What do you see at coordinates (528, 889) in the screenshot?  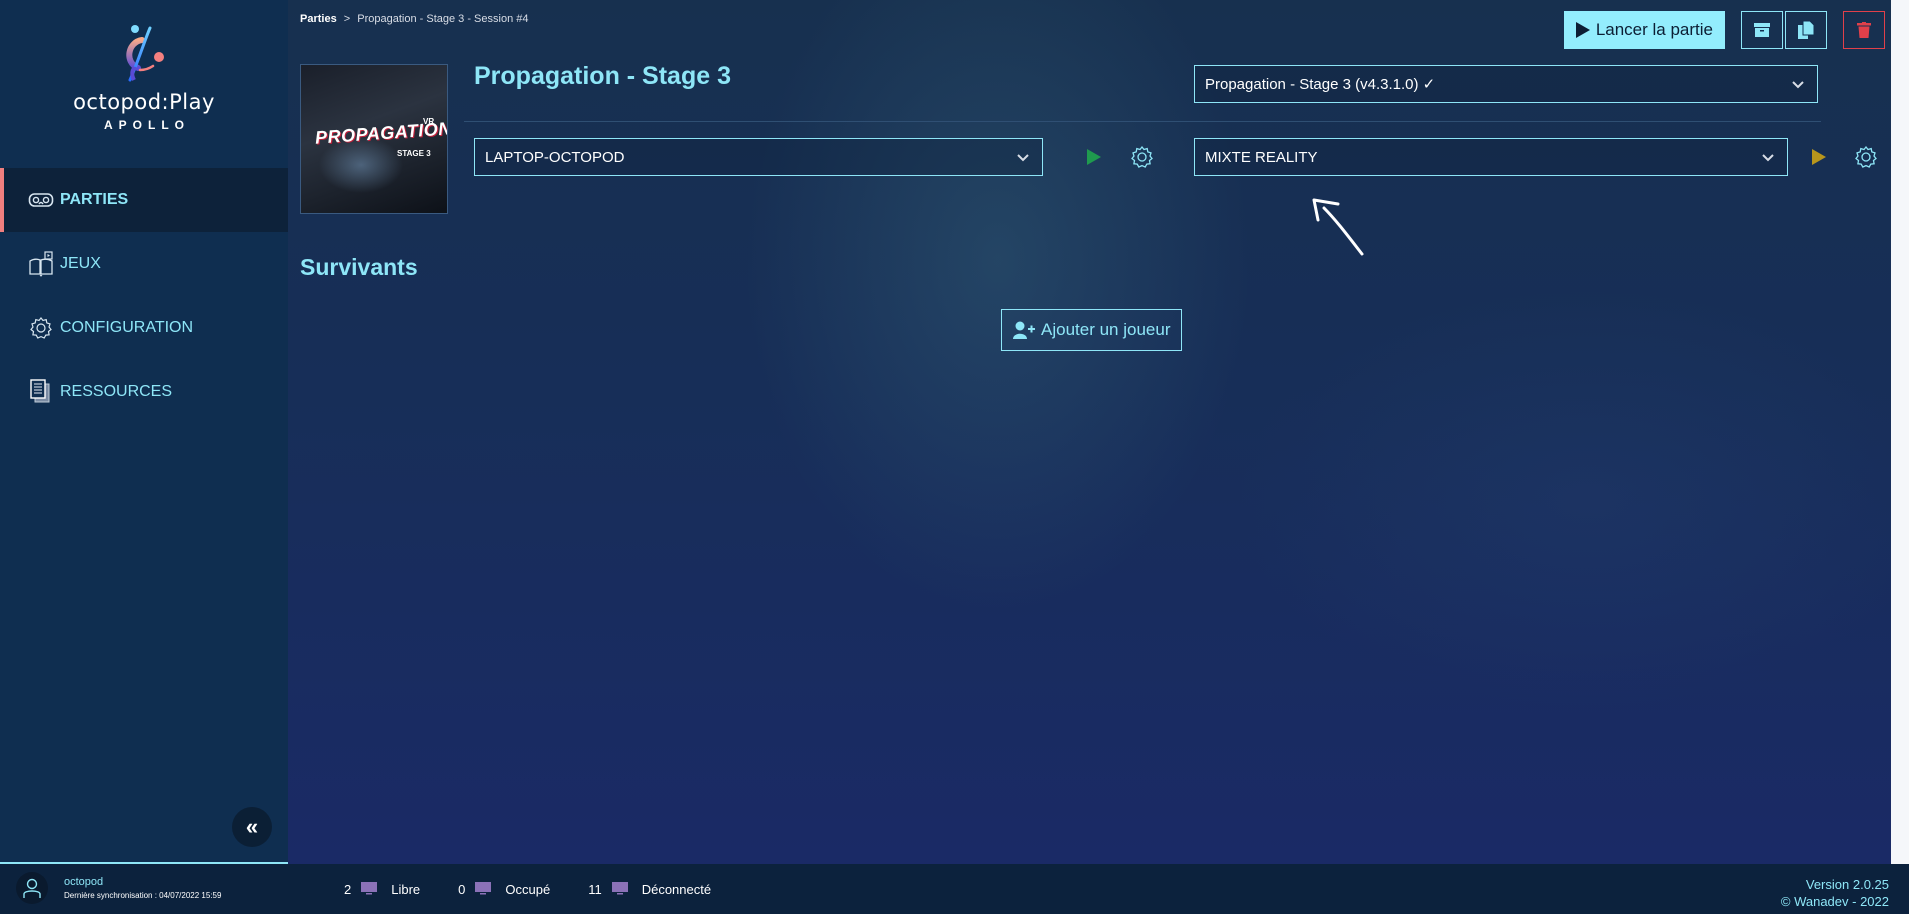 I see `stat-label: Occupé` at bounding box center [528, 889].